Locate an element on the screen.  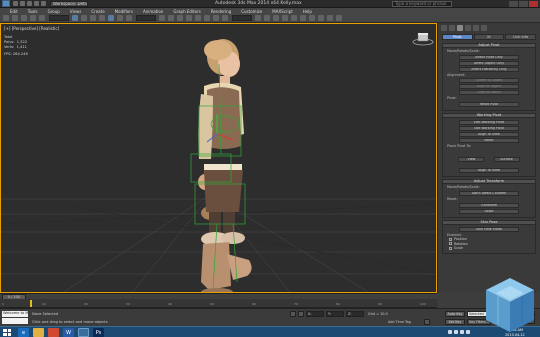
link-icon is located at coordinates (24, 18).